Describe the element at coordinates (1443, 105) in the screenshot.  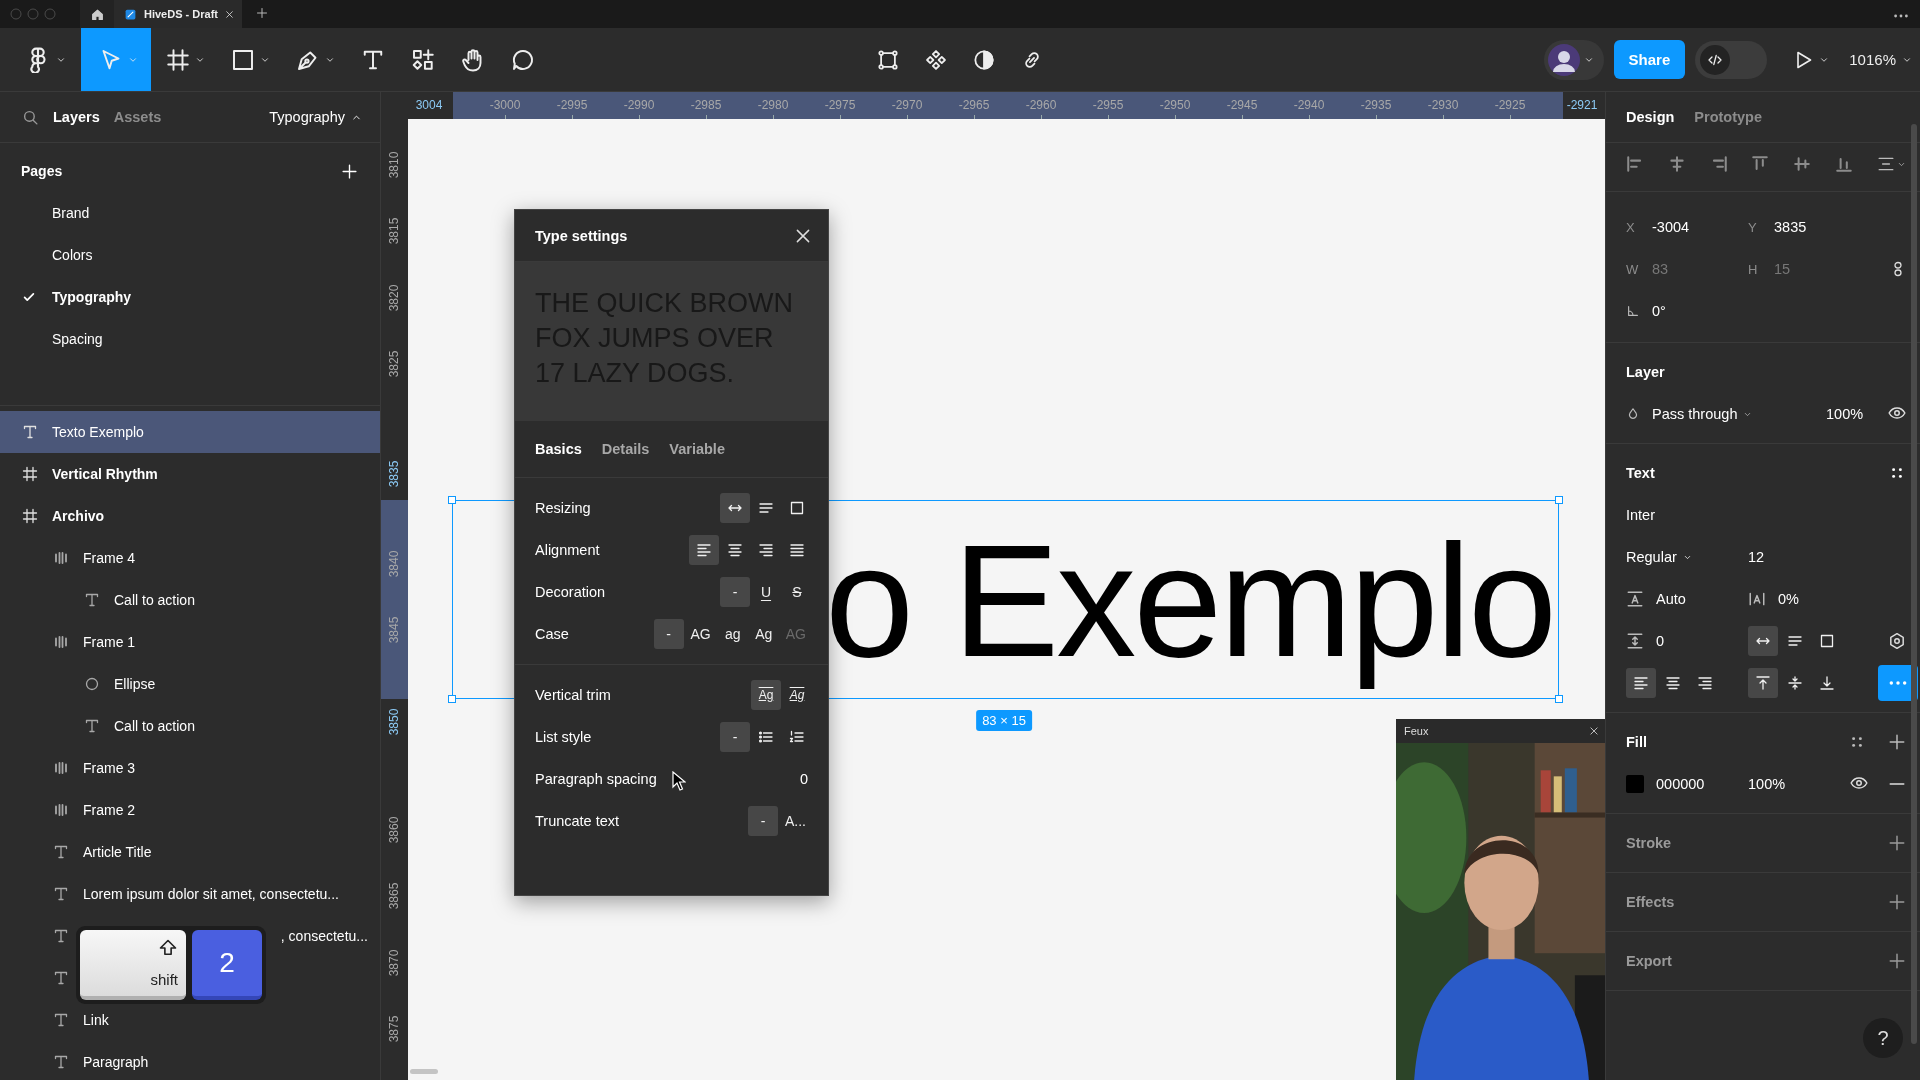
I see `ruler-label: -2930` at that location.